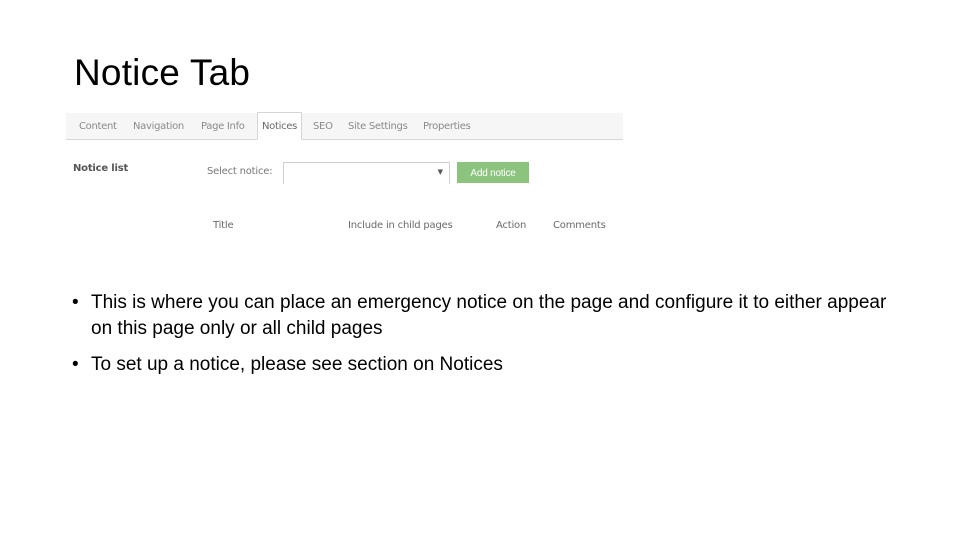 This screenshot has width=960, height=540. Describe the element at coordinates (511, 225) in the screenshot. I see `column-header-action: Action` at that location.